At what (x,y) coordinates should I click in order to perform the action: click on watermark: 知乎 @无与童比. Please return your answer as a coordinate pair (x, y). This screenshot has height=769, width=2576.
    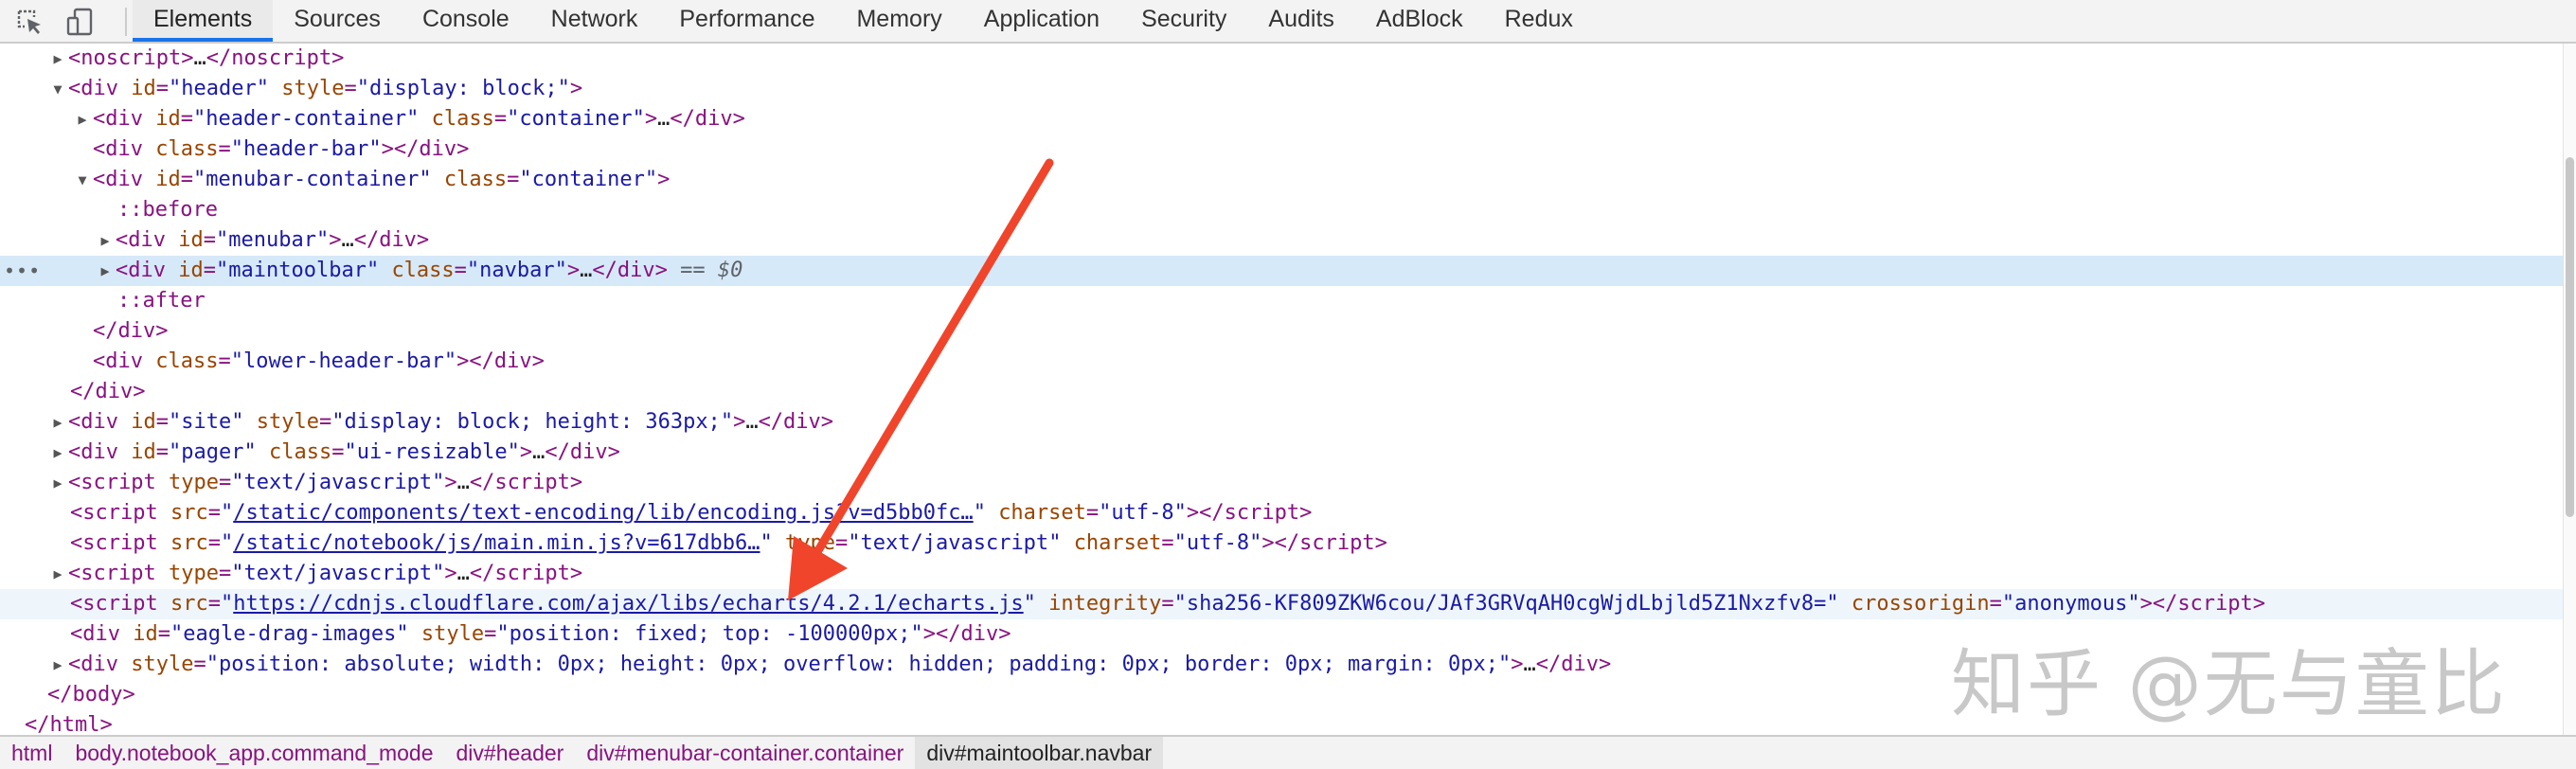
    Looking at the image, I should click on (2229, 684).